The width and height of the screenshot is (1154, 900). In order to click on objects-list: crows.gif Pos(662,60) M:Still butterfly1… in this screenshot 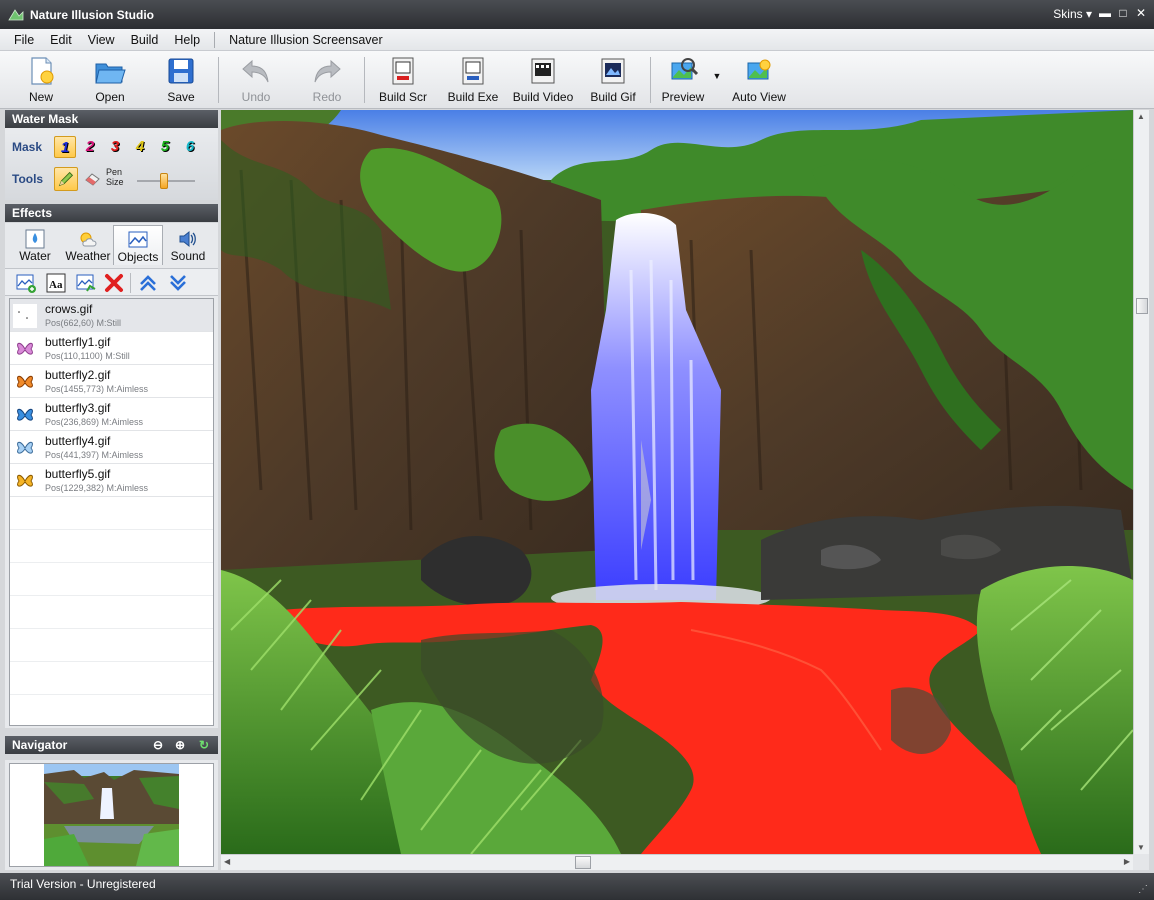, I will do `click(111, 512)`.